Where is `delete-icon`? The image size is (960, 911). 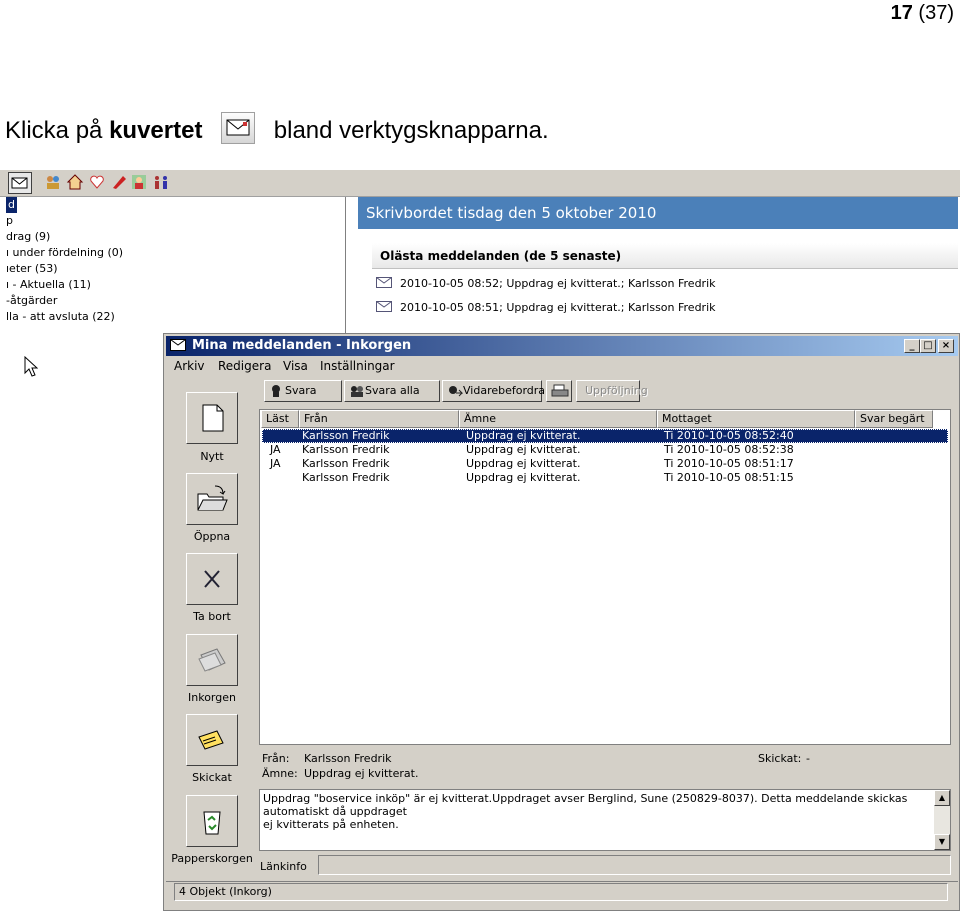
delete-icon is located at coordinates (212, 579).